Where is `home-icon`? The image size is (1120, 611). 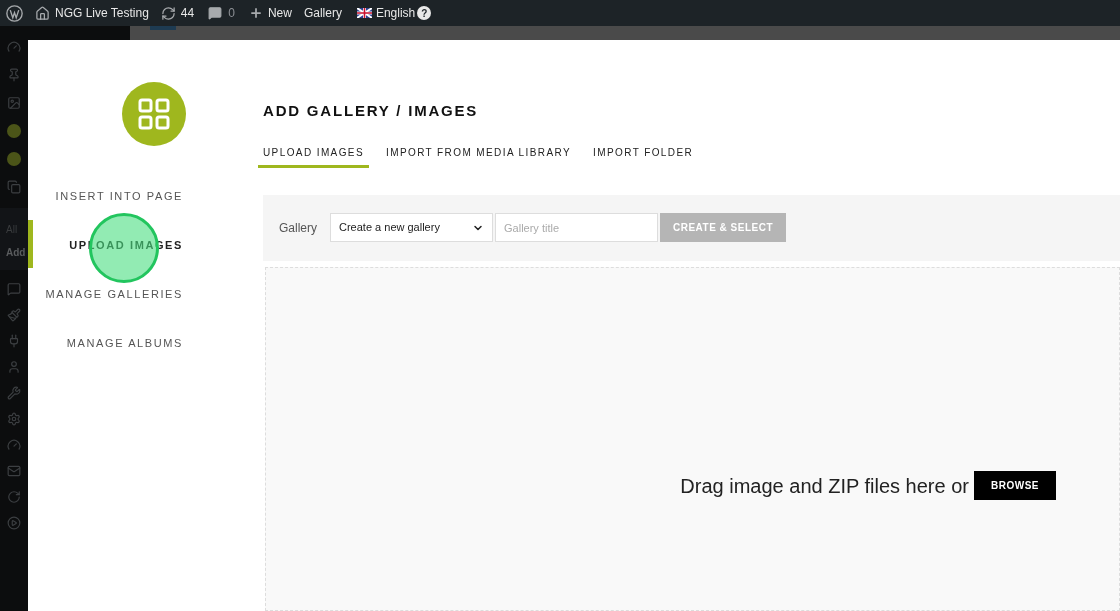 home-icon is located at coordinates (42, 13).